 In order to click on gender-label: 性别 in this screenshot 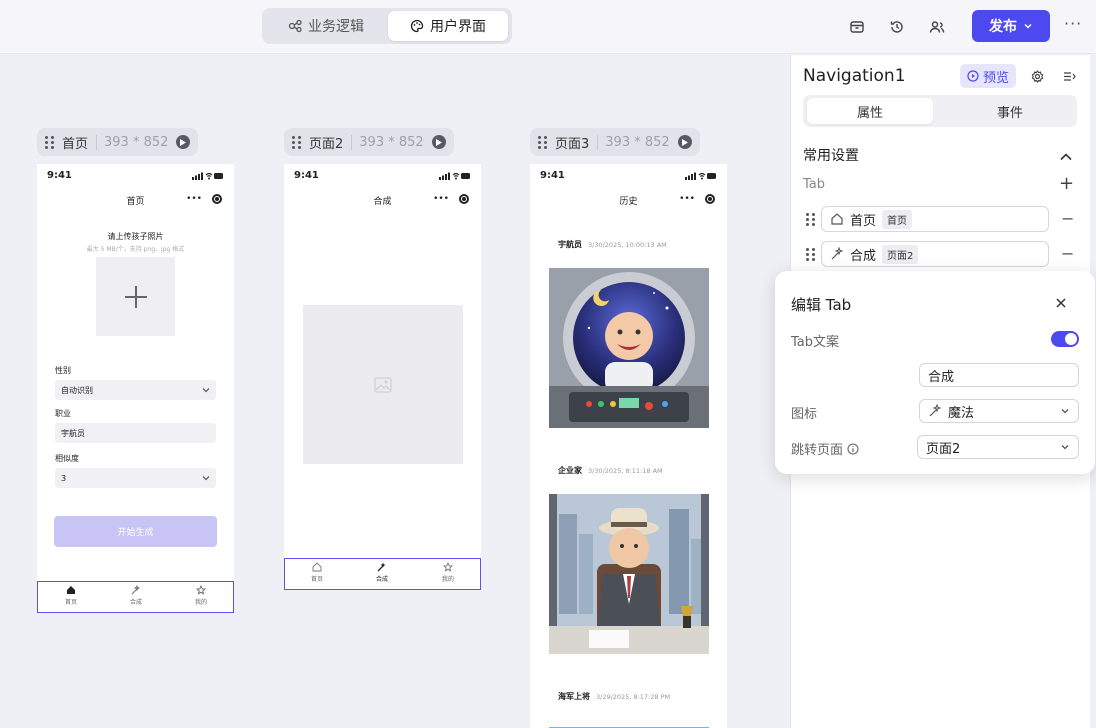, I will do `click(63, 370)`.